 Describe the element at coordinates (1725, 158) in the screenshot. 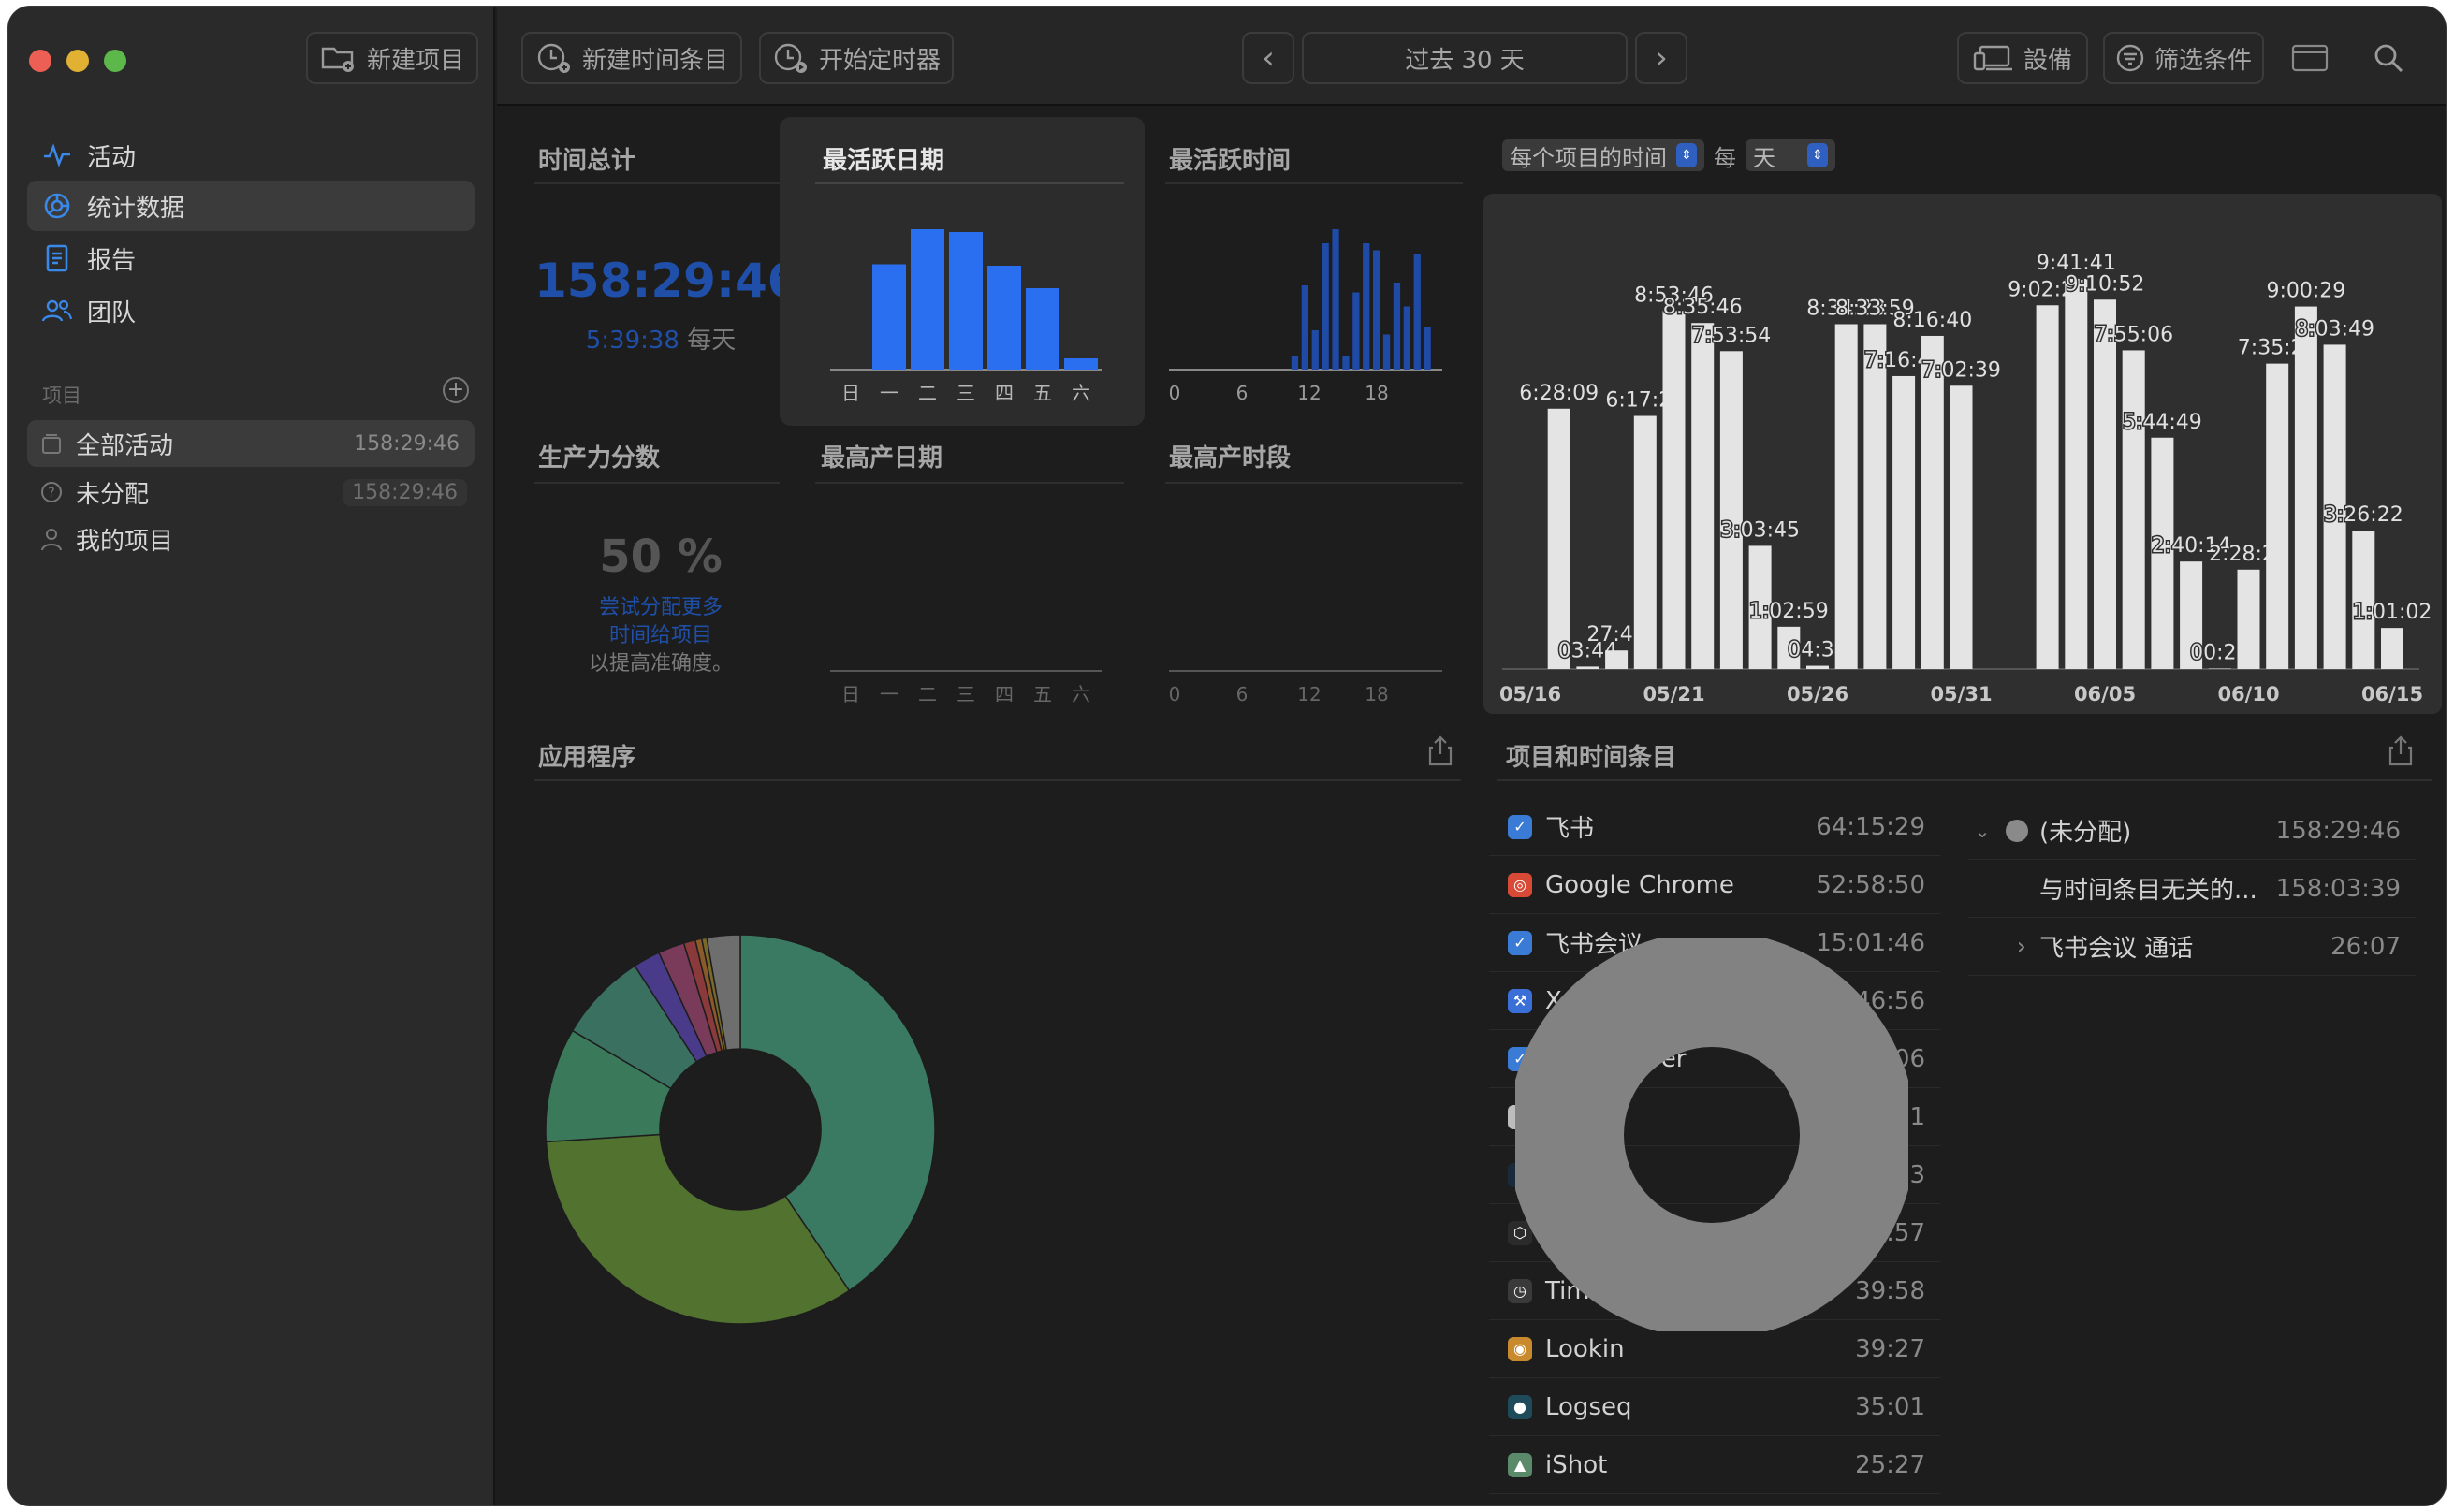

I see `per-label: 每` at that location.